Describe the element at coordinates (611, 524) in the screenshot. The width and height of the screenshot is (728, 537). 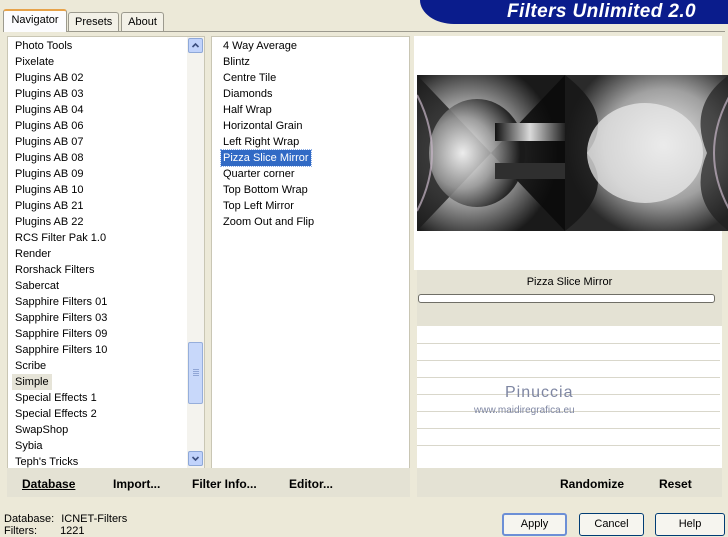
I see `cancel-button: Cancel` at that location.